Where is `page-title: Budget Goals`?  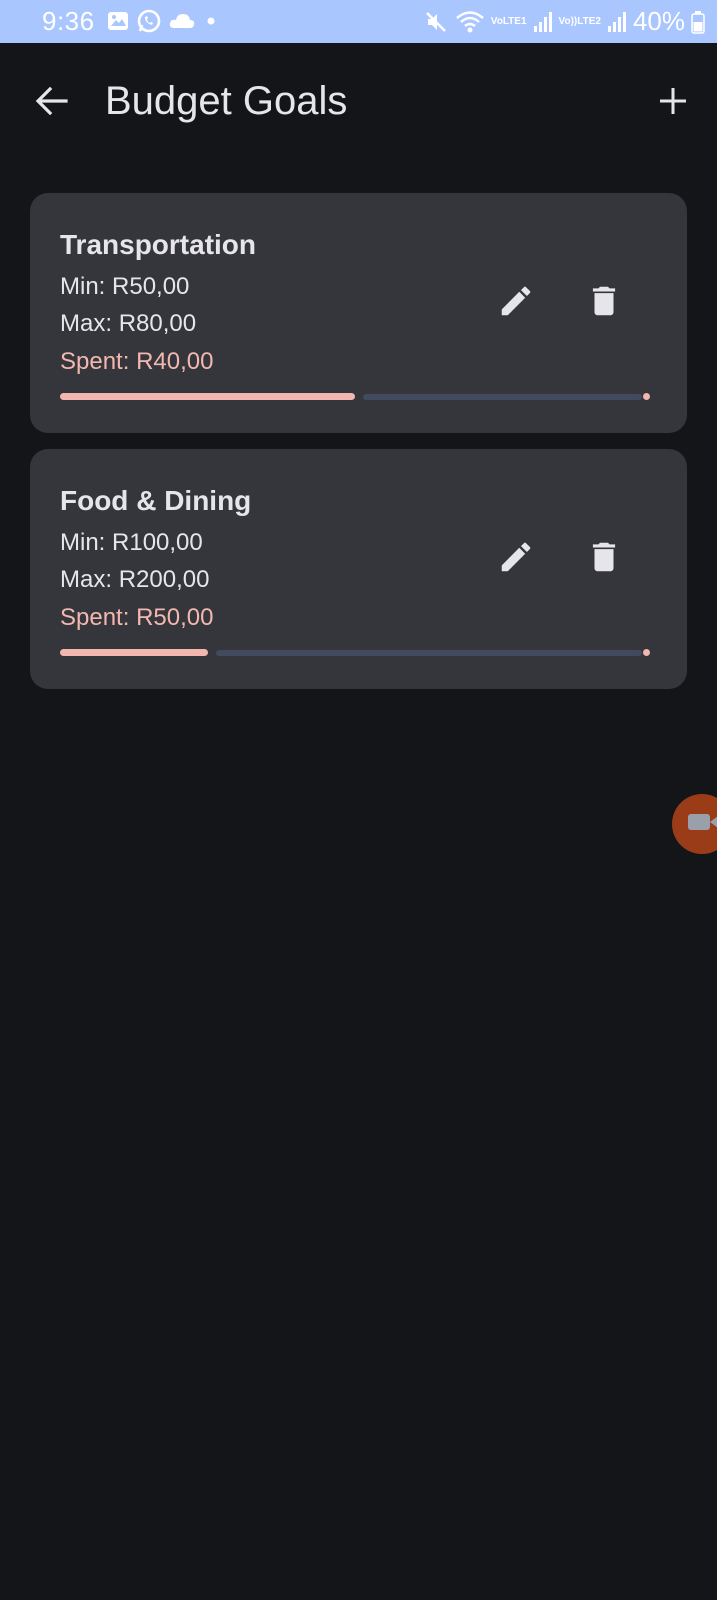
page-title: Budget Goals is located at coordinates (226, 101).